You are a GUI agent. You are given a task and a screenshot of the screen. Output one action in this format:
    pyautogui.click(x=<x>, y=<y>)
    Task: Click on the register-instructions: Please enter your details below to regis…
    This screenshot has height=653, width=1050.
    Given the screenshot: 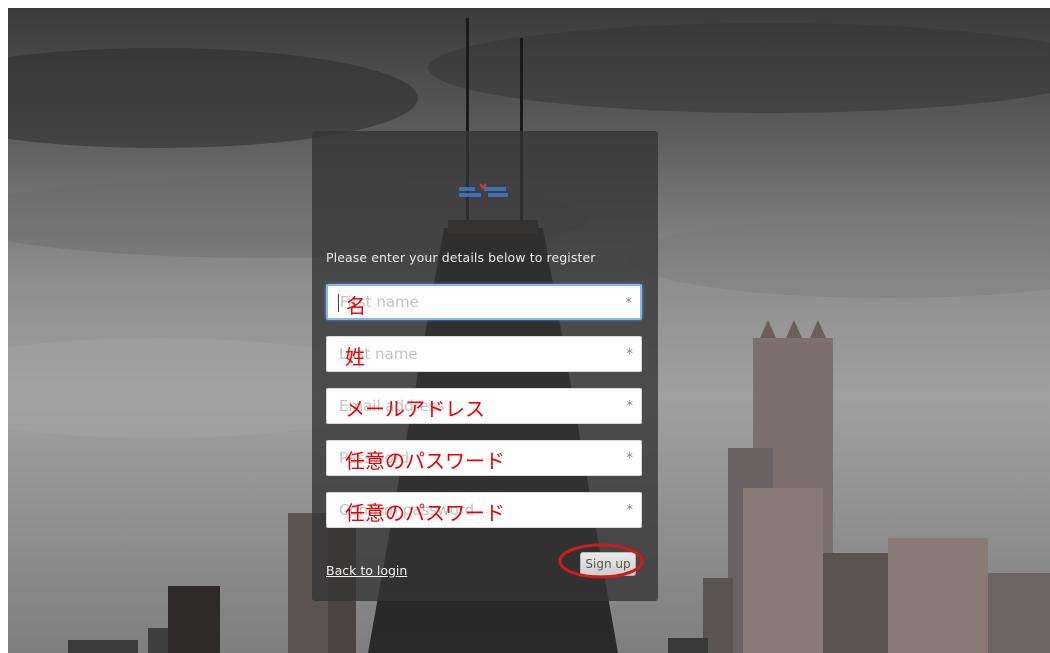 What is the action you would take?
    pyautogui.click(x=461, y=257)
    